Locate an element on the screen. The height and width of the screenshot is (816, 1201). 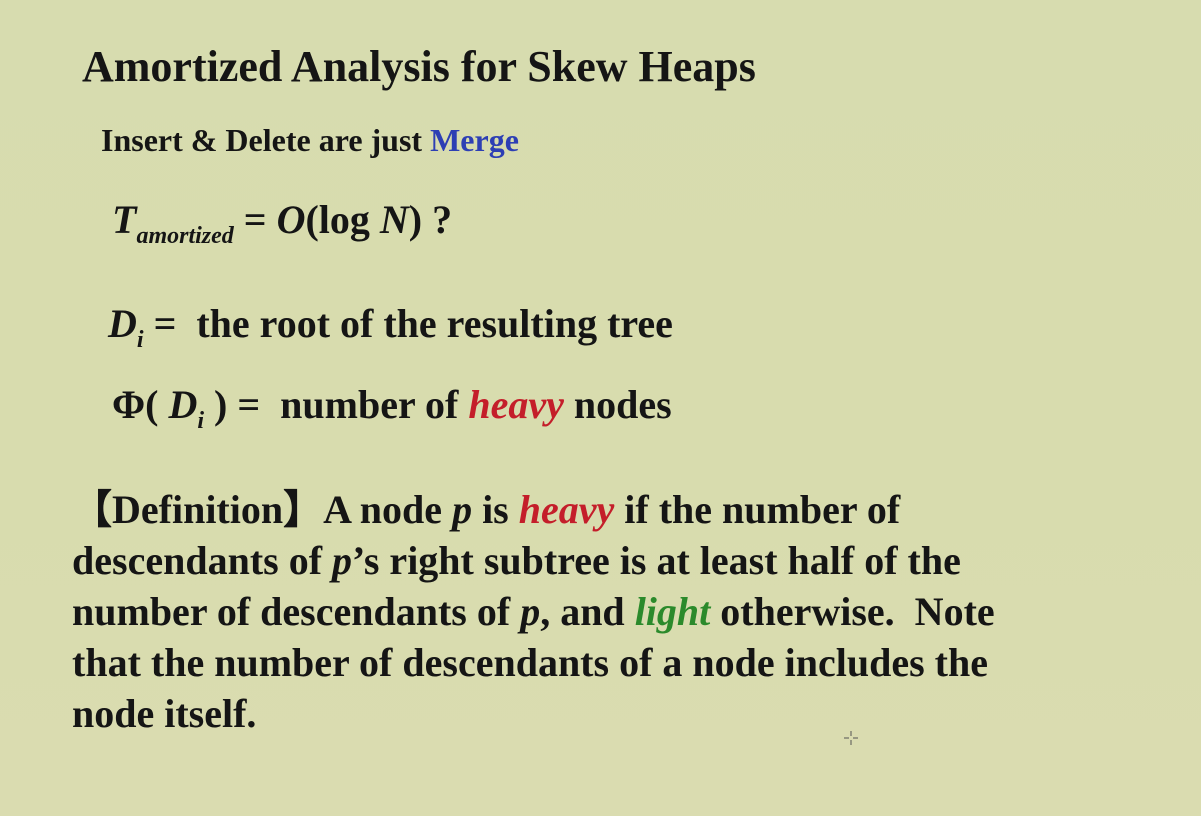
p-symbol-2: p is located at coordinates (342, 560).